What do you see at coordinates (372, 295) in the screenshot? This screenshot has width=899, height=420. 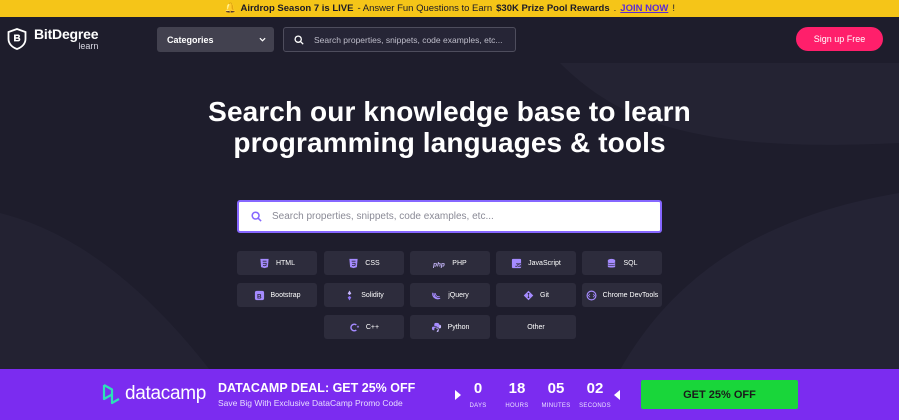 I see `tag-label: Solidity` at bounding box center [372, 295].